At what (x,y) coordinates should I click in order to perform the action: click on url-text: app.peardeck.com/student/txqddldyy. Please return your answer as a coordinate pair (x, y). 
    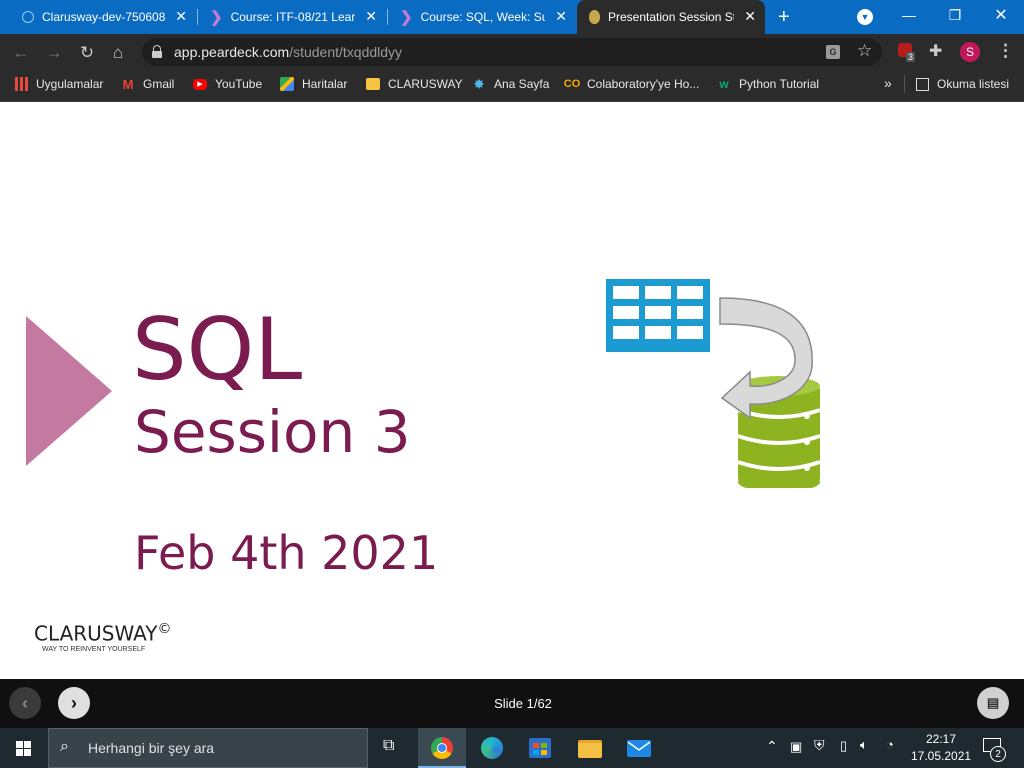
    Looking at the image, I should click on (288, 52).